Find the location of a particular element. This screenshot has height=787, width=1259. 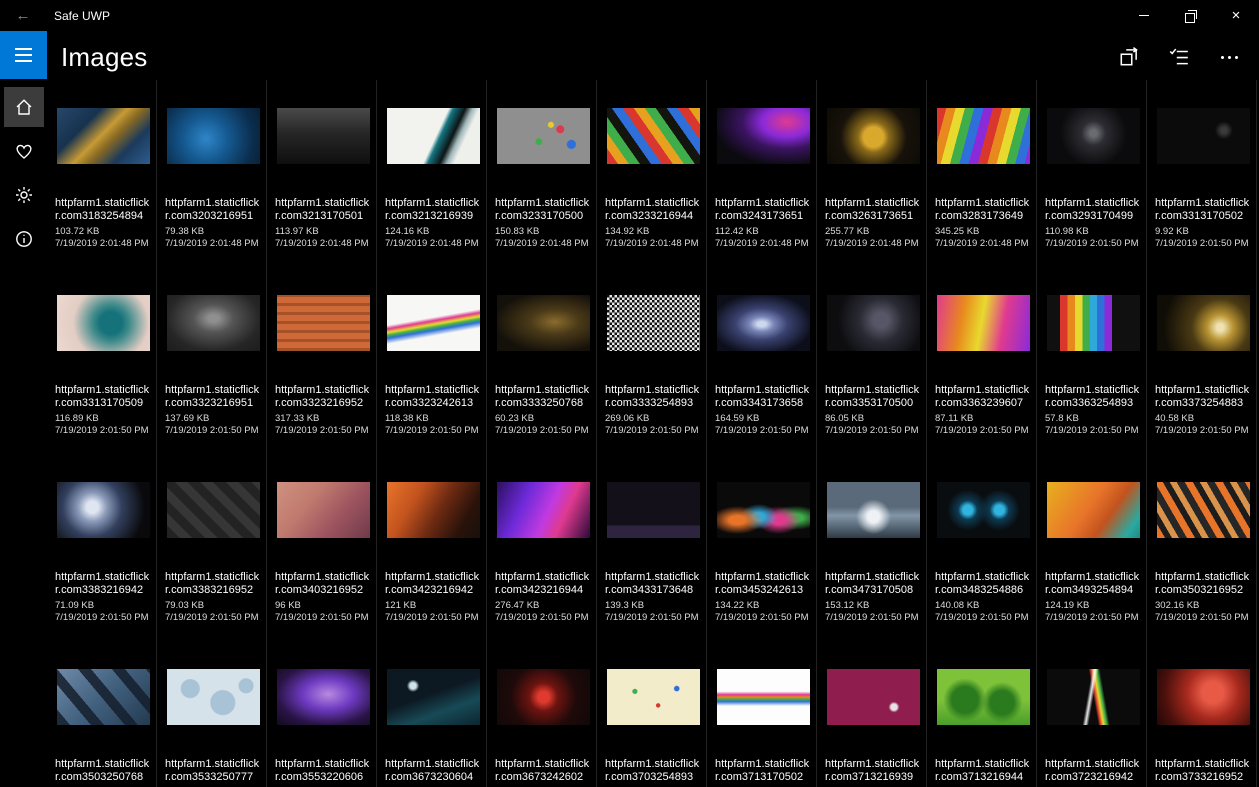

sidebar-item-about is located at coordinates (24, 239).